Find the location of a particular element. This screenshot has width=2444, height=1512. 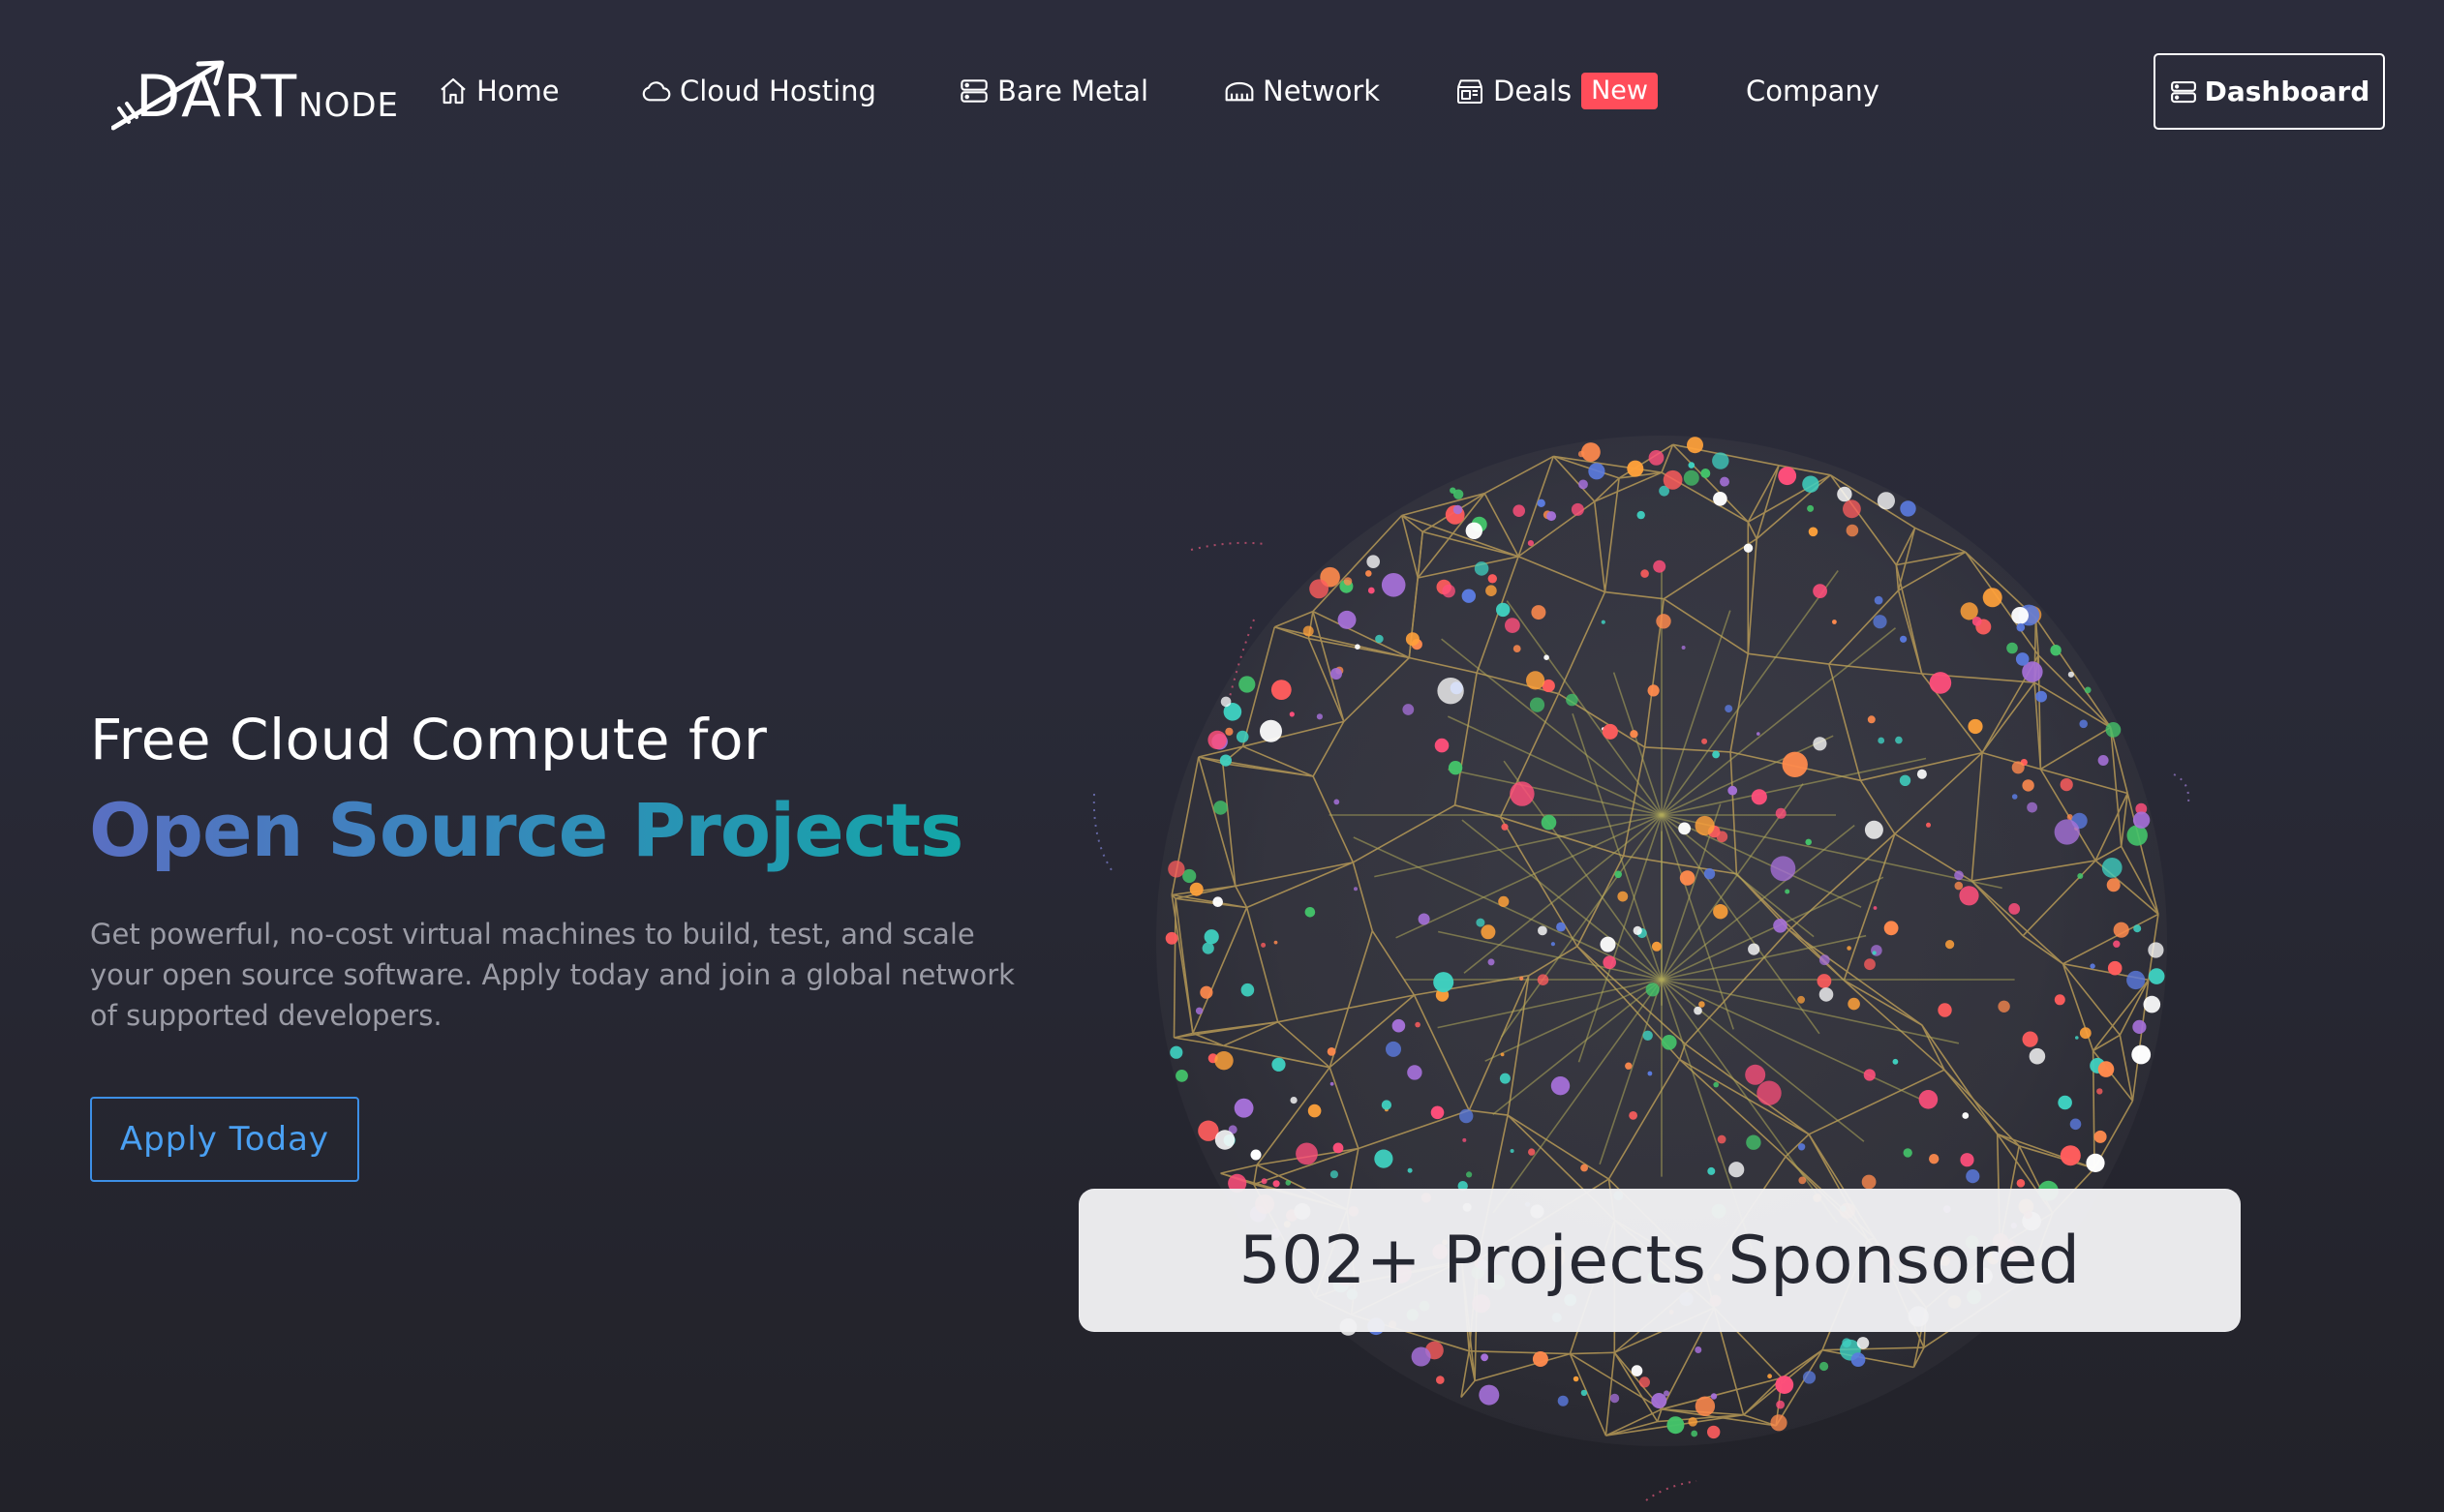

network-icon is located at coordinates (1239, 91).